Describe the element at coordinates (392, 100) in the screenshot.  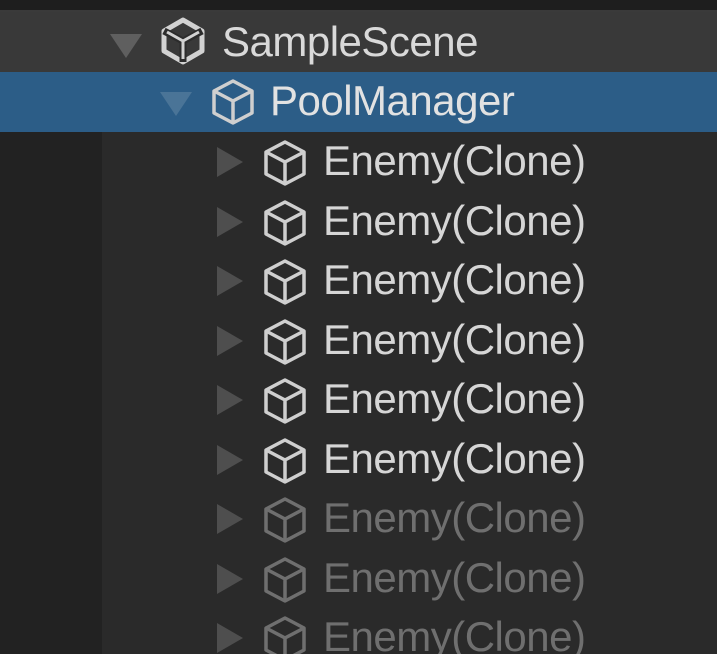
I see `object-name: PoolManager` at that location.